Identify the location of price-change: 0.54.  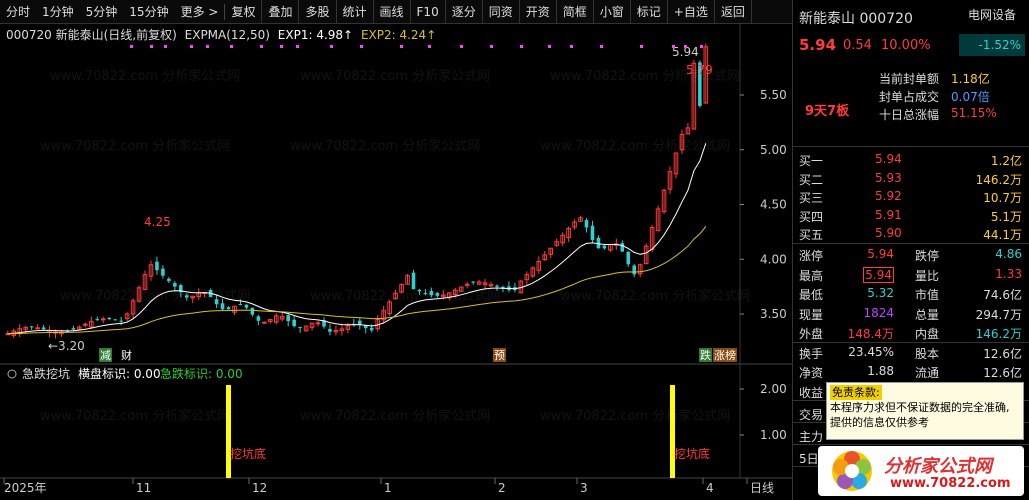
(857, 45).